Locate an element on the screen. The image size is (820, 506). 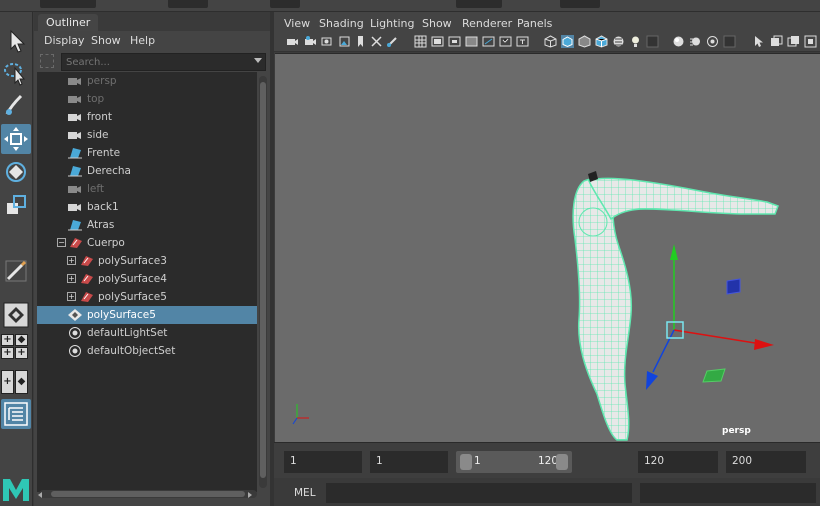
side-persp-layout-icon: ◆ is located at coordinates (21, 382).